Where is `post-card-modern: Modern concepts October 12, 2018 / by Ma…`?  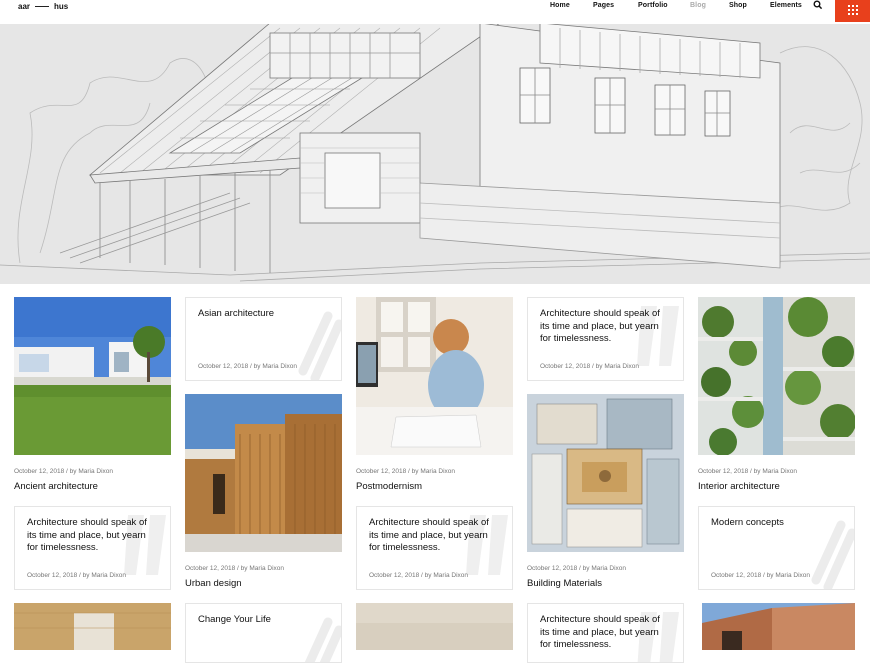
post-card-modern: Modern concepts October 12, 2018 / by Ma… is located at coordinates (776, 548).